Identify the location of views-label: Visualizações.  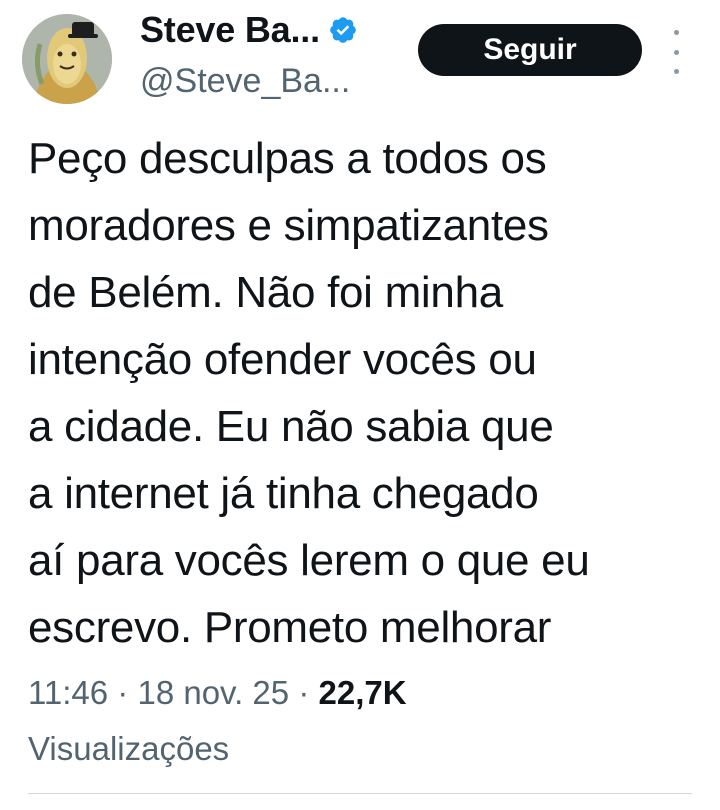
(128, 748).